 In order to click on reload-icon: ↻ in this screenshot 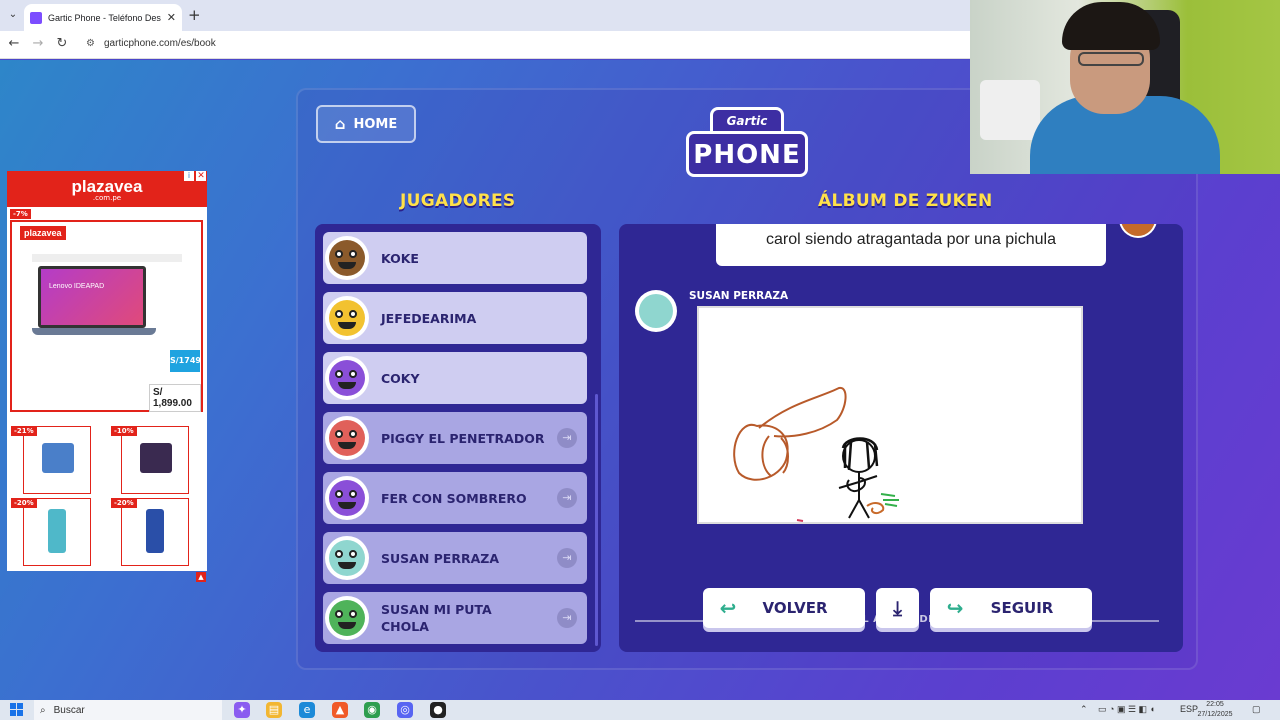, I will do `click(62, 44)`.